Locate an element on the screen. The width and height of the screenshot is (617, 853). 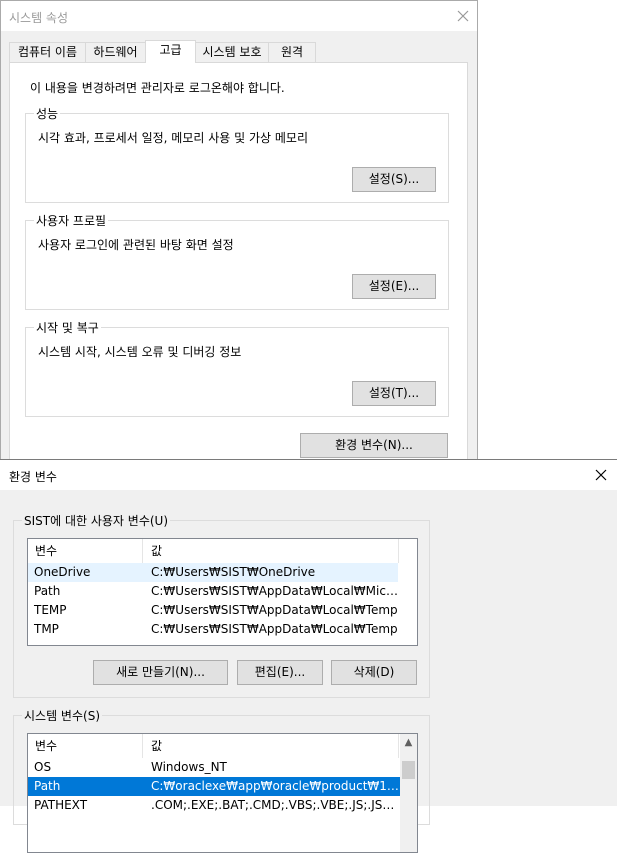
startup-recovery-label: 시작 및 복구 is located at coordinates (67, 327).